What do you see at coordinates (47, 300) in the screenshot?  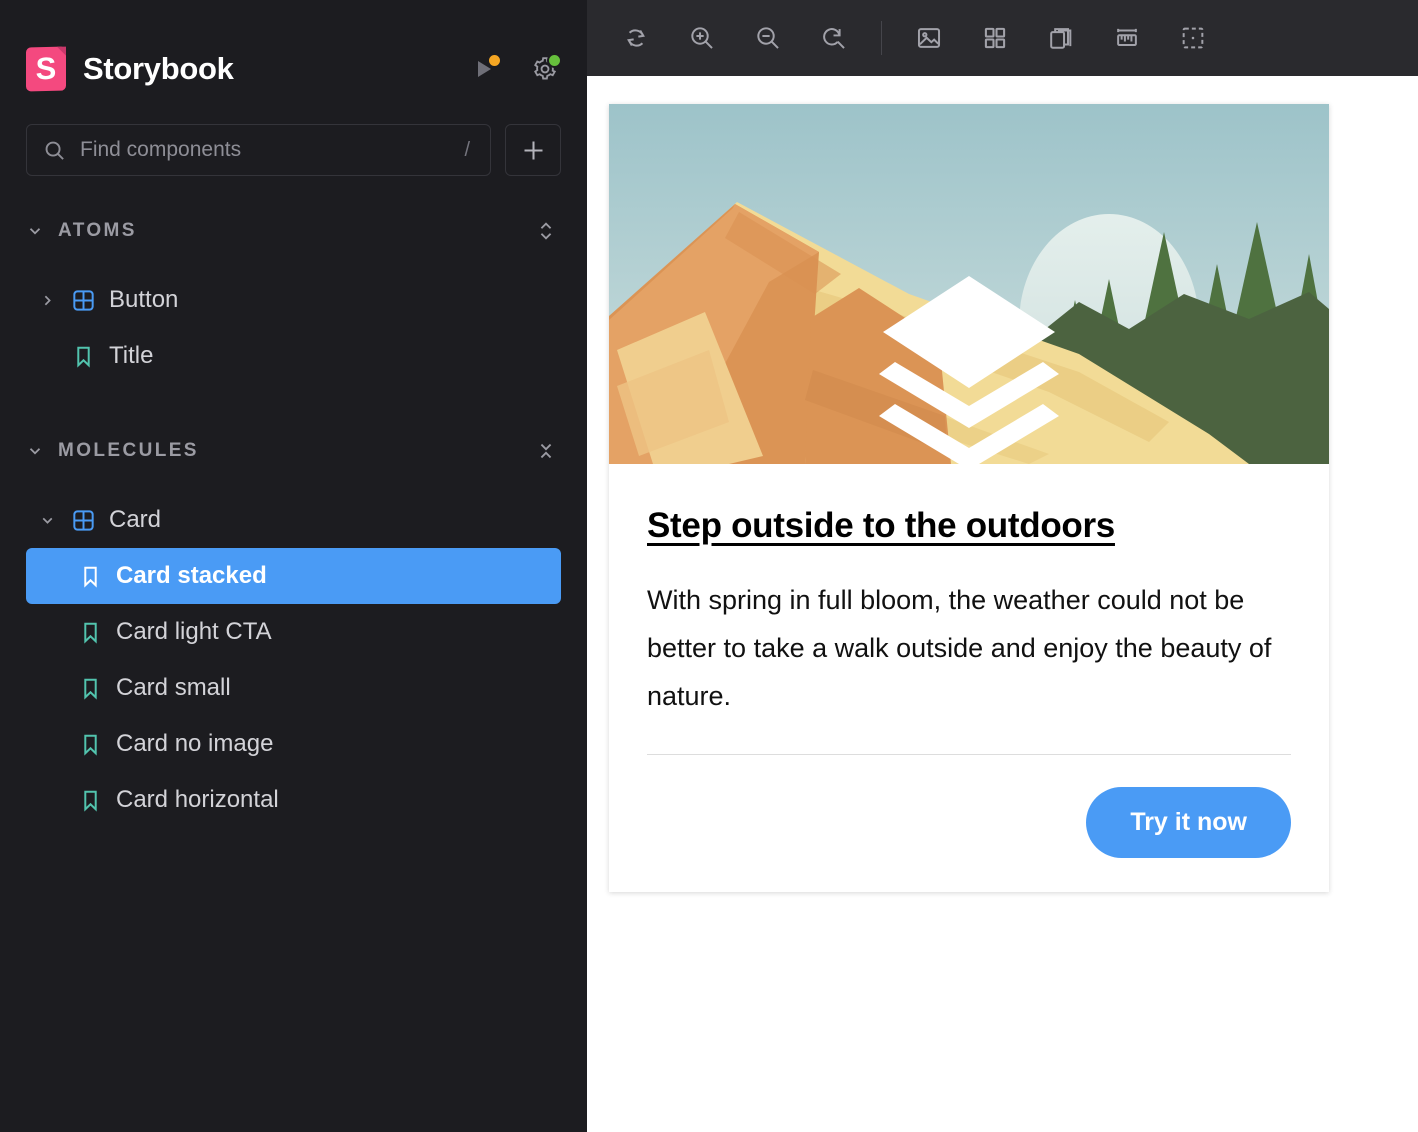 I see `chevron-right-icon` at bounding box center [47, 300].